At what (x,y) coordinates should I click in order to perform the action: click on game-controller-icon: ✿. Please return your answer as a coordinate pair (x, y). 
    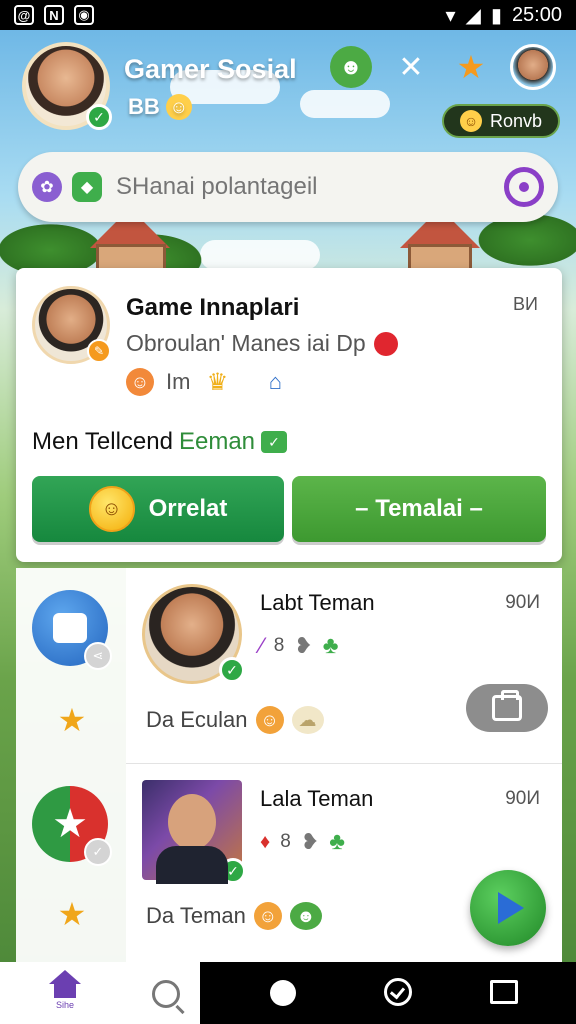
    Looking at the image, I should click on (47, 187).